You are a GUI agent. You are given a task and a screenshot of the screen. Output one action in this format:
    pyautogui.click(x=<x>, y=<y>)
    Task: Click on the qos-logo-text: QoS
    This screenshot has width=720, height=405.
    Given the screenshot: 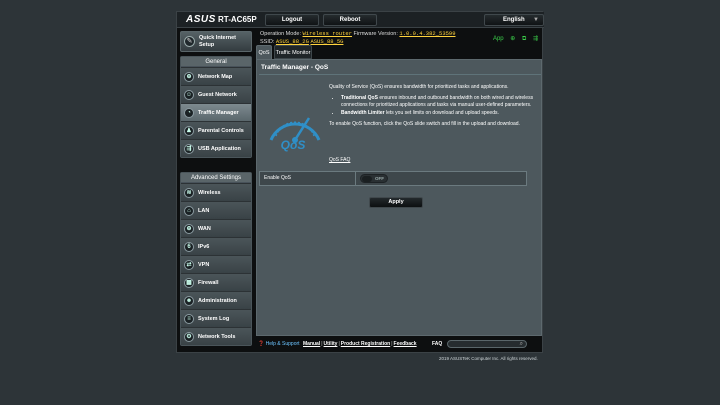 What is the action you would take?
    pyautogui.click(x=293, y=145)
    